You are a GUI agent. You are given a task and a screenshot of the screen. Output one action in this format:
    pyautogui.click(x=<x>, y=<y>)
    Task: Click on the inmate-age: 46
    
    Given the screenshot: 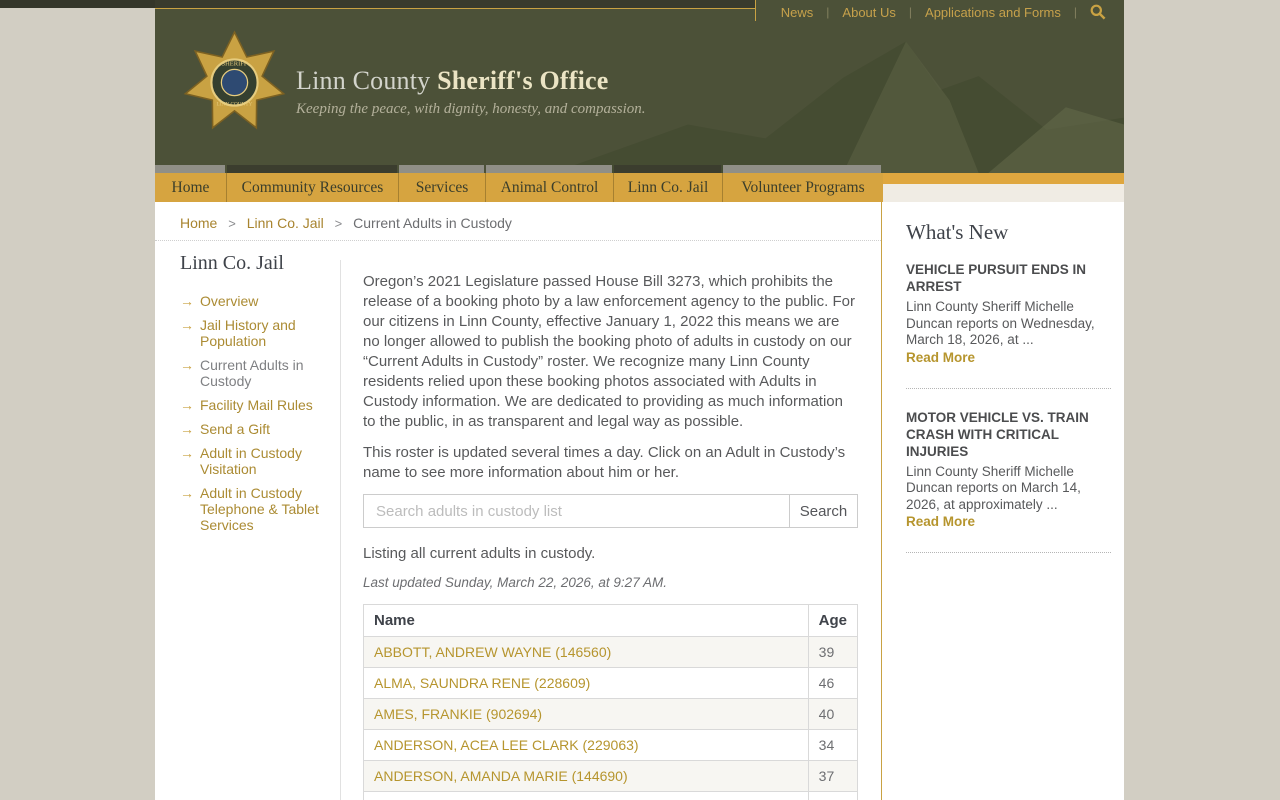 What is the action you would take?
    pyautogui.click(x=833, y=683)
    